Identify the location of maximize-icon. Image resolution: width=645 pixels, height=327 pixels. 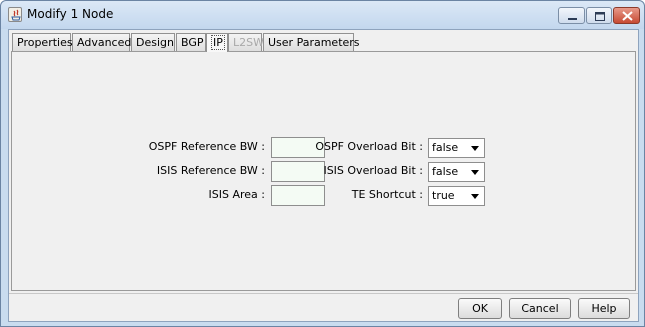
(600, 16).